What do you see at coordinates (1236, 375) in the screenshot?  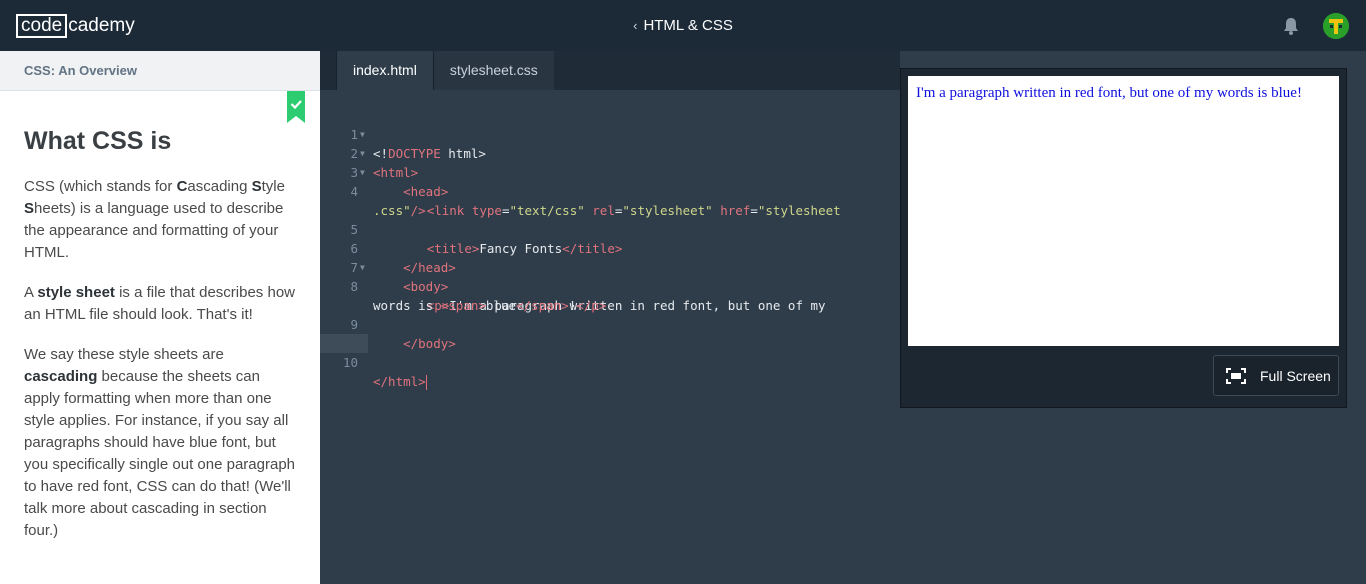 I see `fullscreen-icon` at bounding box center [1236, 375].